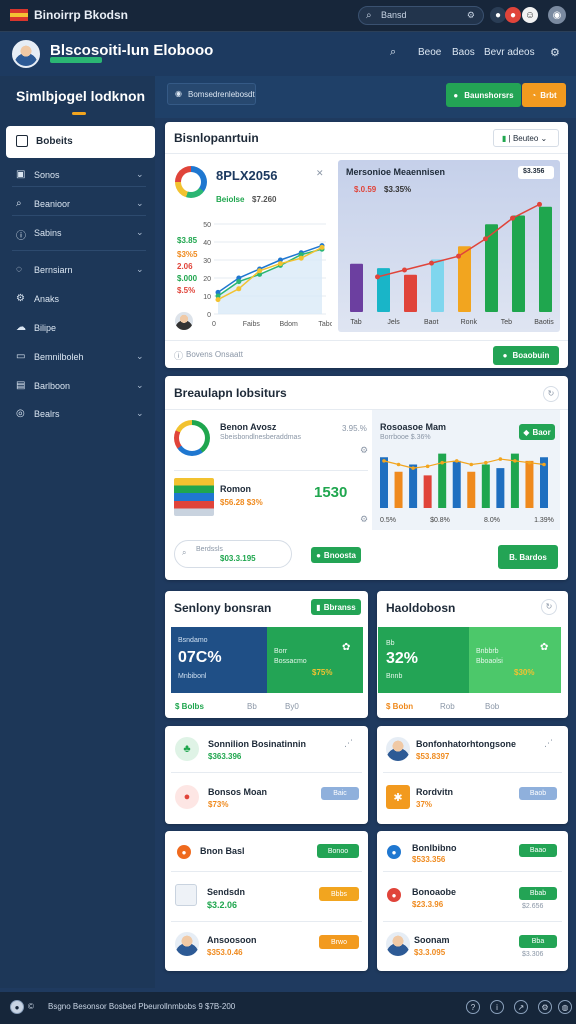  What do you see at coordinates (80, 415) in the screenshot?
I see `sidebar-item-9: ◎ Bealrs ⌄` at bounding box center [80, 415].